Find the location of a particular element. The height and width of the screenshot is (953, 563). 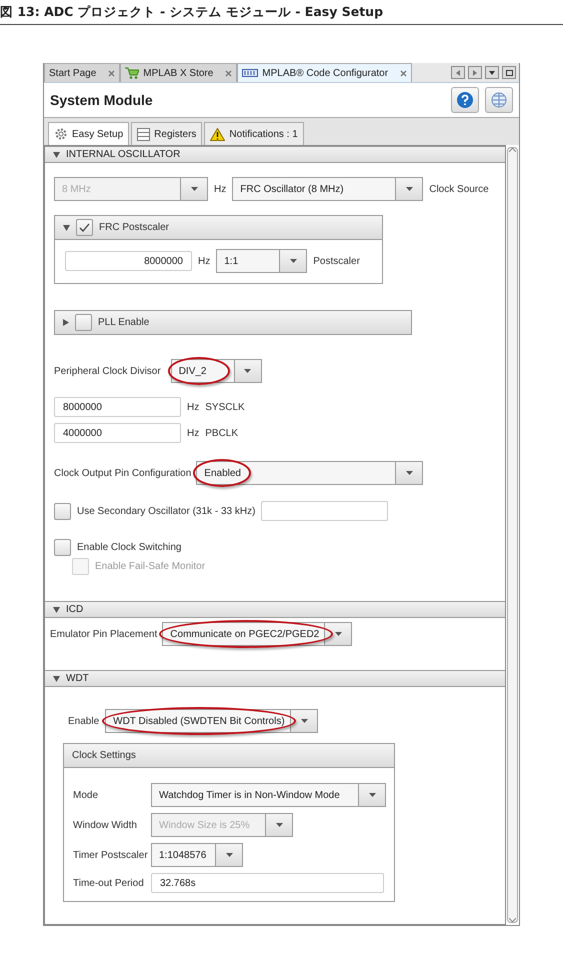

clock-name: PBCLK is located at coordinates (221, 433).